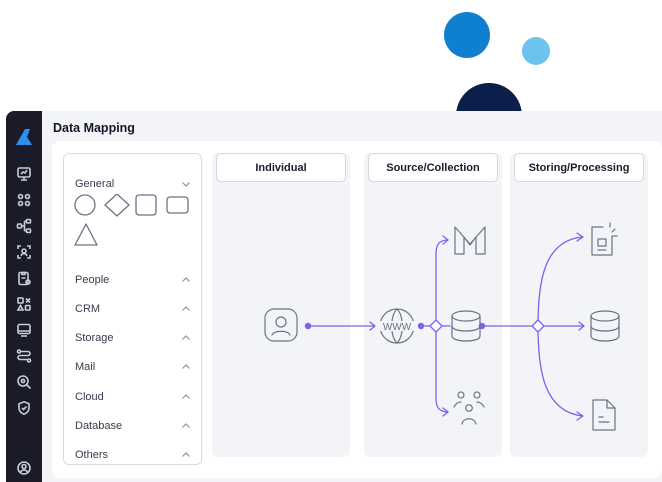  Describe the element at coordinates (85, 205) in the screenshot. I see `circle-shape` at that location.